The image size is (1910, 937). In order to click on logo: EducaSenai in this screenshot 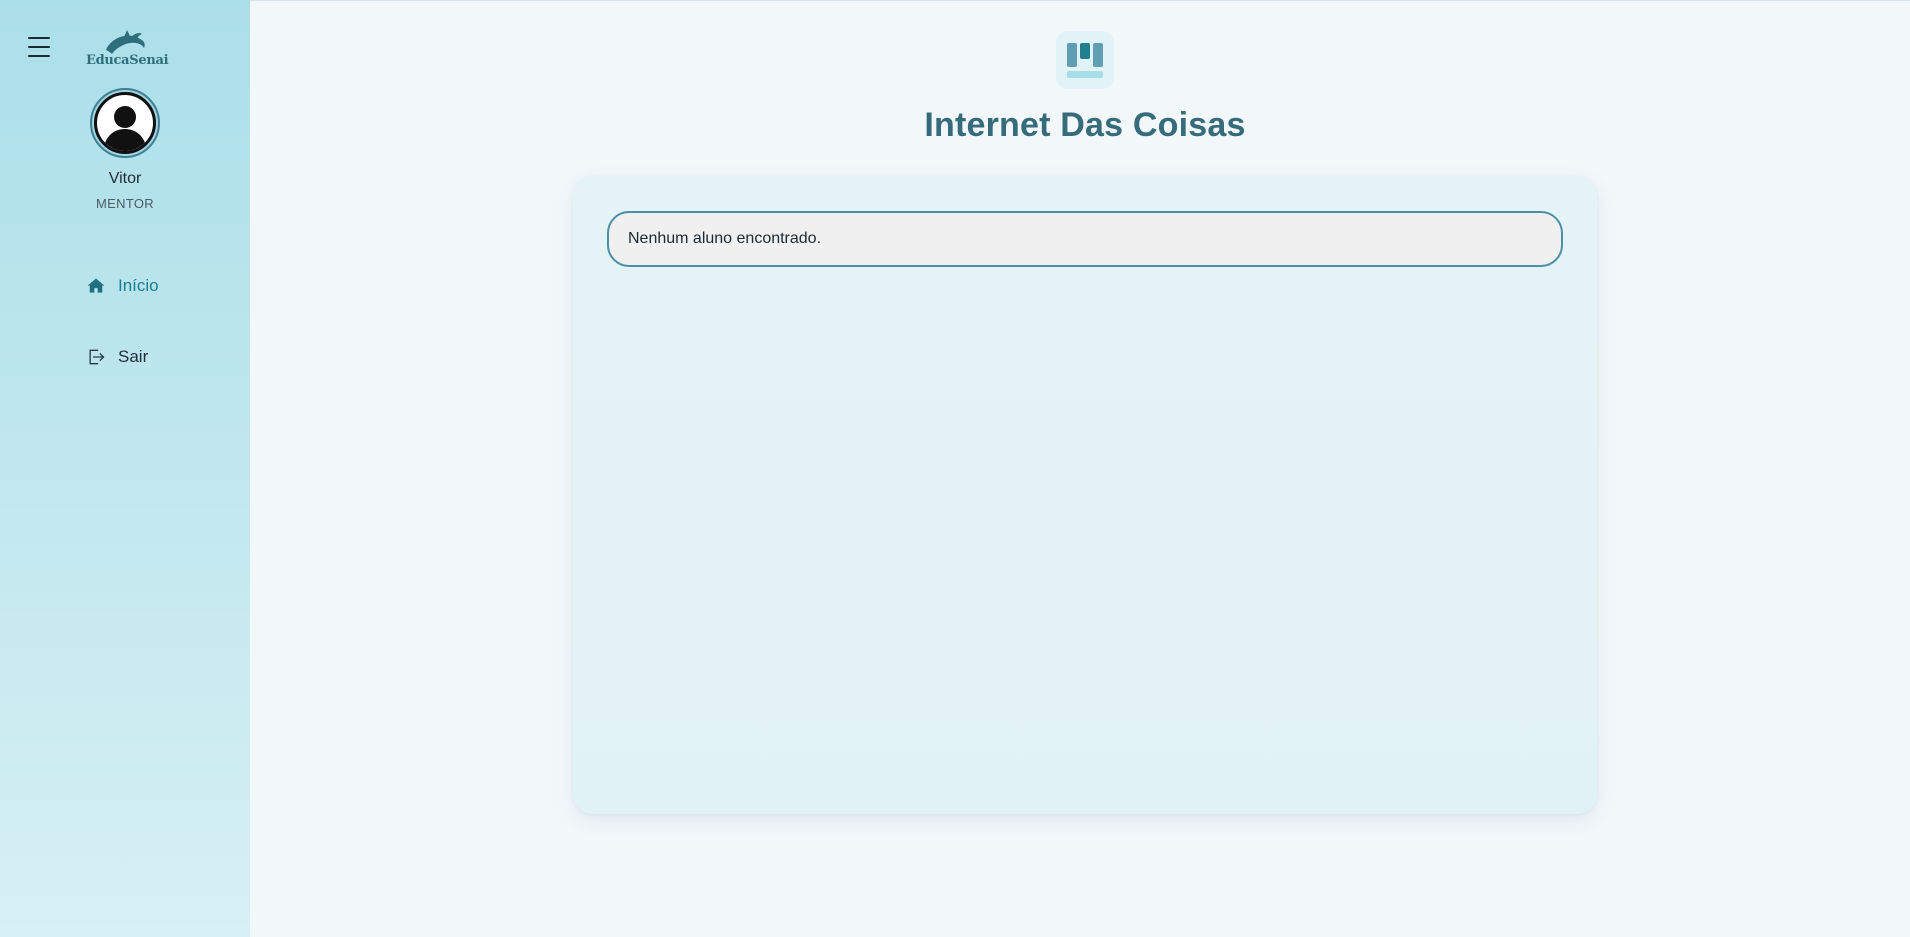, I will do `click(127, 49)`.